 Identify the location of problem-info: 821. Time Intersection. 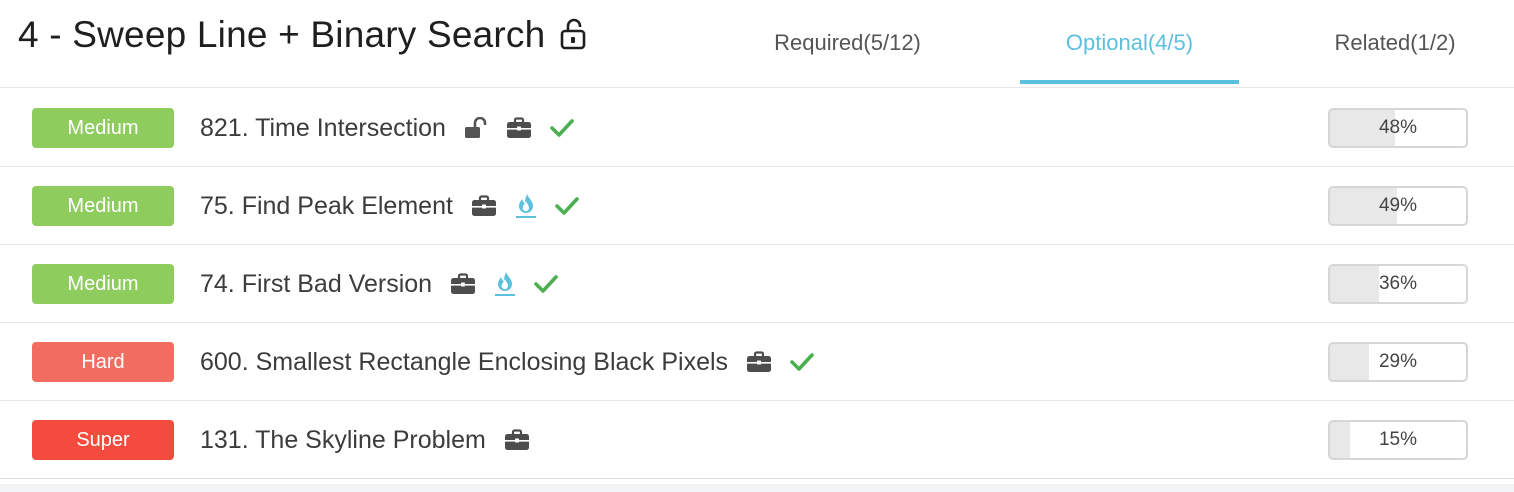
(387, 128).